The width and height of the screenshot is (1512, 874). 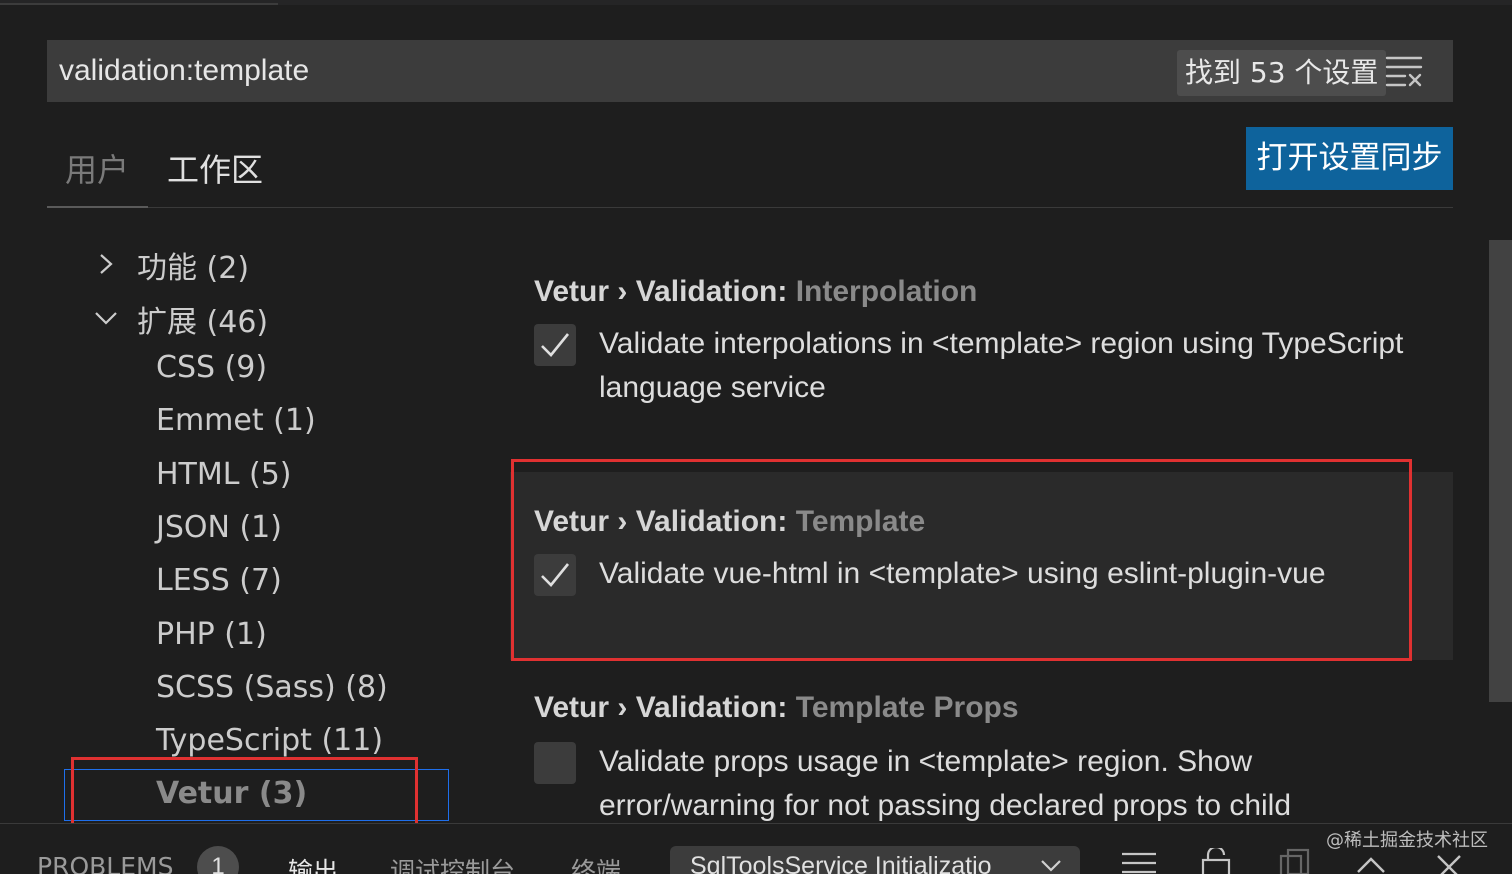 I want to click on tab-user: 用户, so click(x=97, y=168).